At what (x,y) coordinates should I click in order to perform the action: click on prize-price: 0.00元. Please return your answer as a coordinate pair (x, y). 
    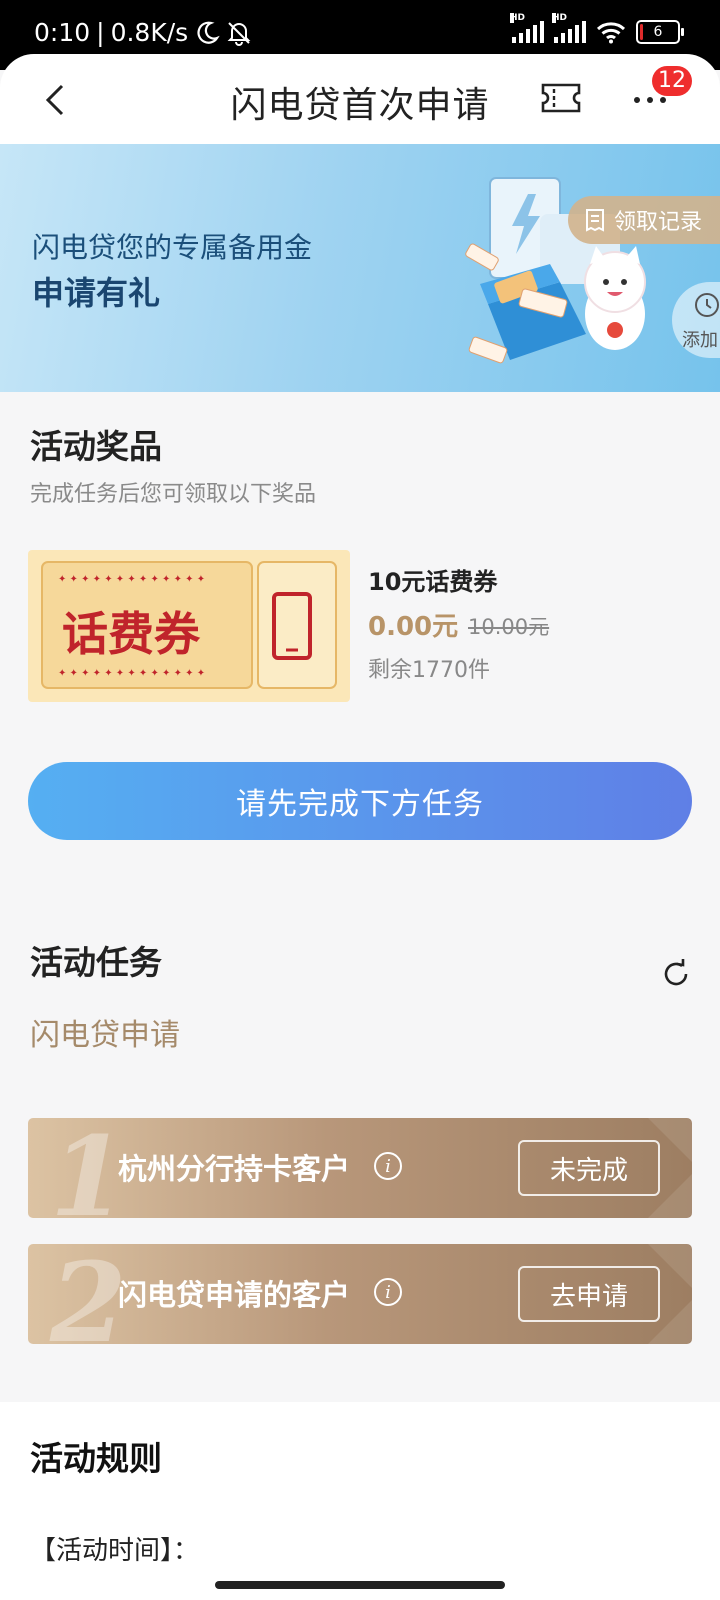
    Looking at the image, I should click on (413, 627).